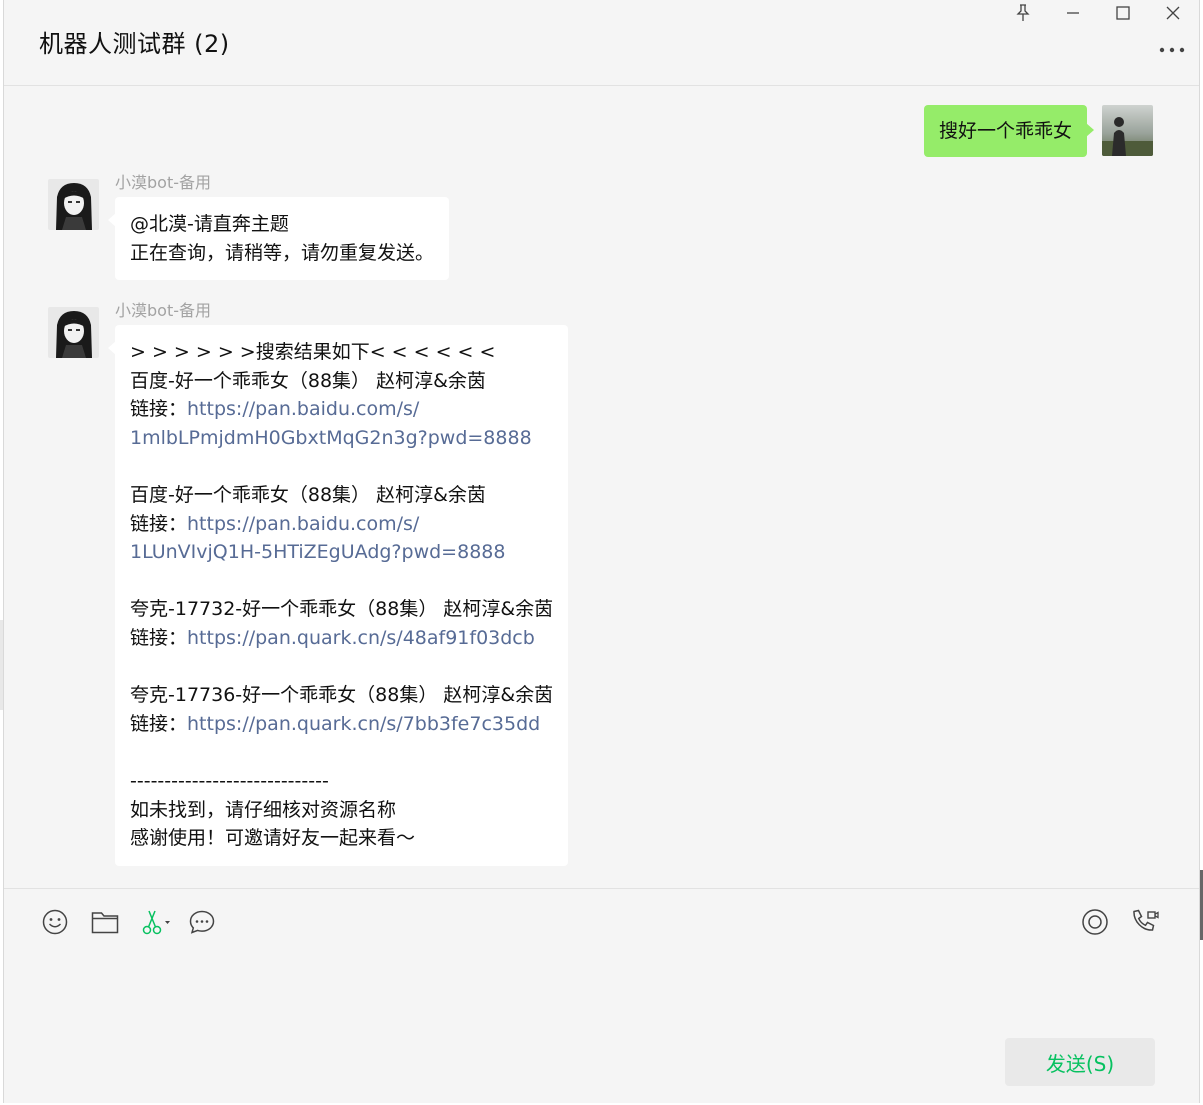 This screenshot has height=1105, width=1203. I want to click on voice-video-call-icon, so click(1145, 922).